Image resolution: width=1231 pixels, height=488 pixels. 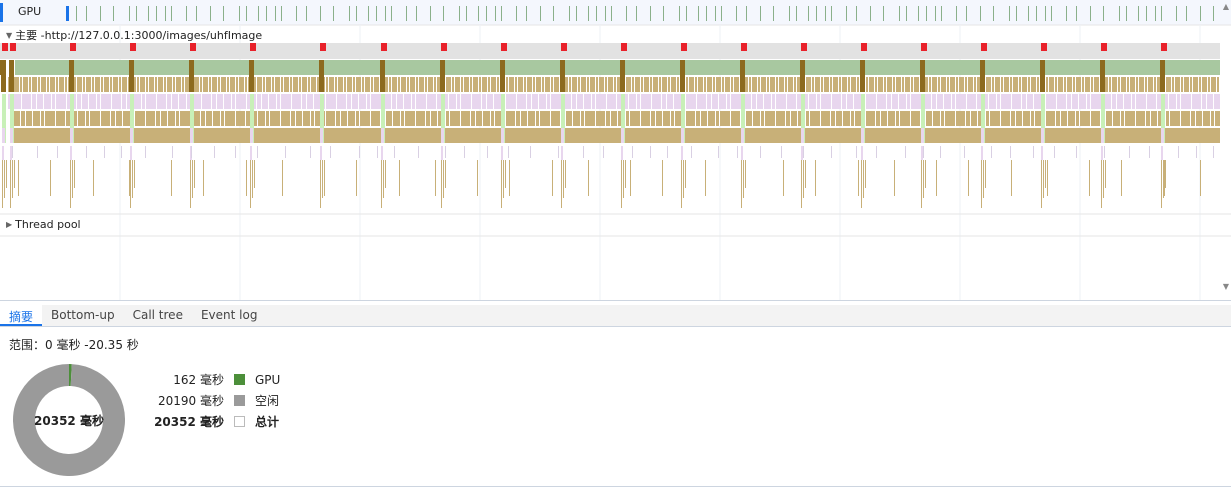 I want to click on tab-event-log: Event log, so click(x=229, y=315).